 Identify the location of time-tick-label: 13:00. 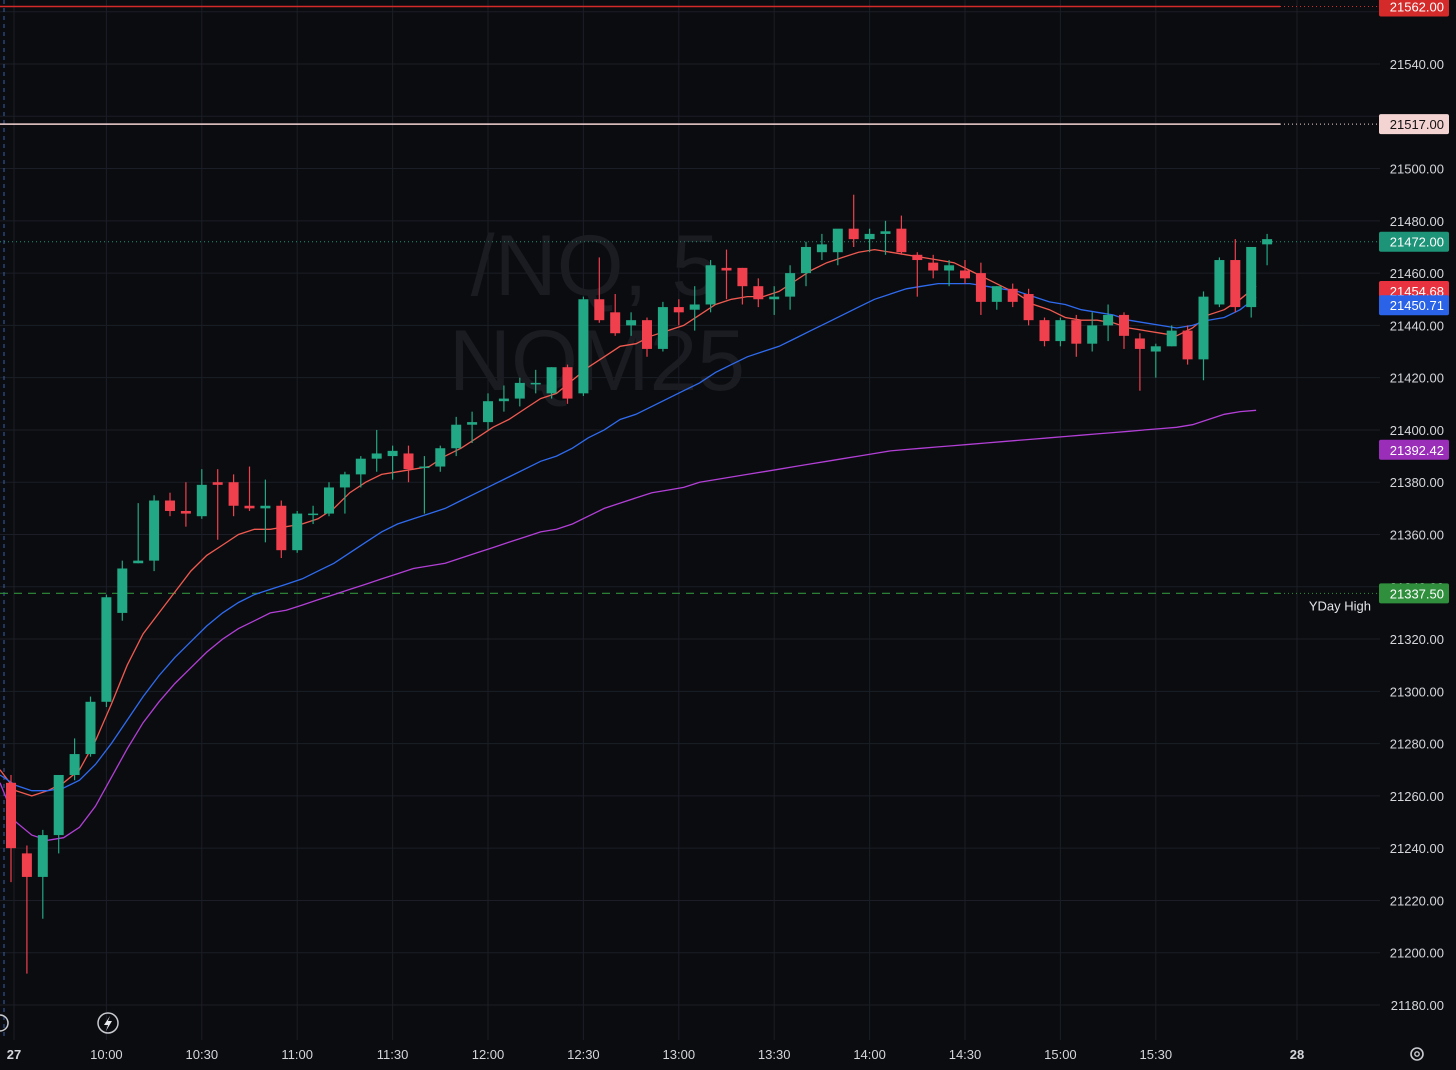
(679, 1054).